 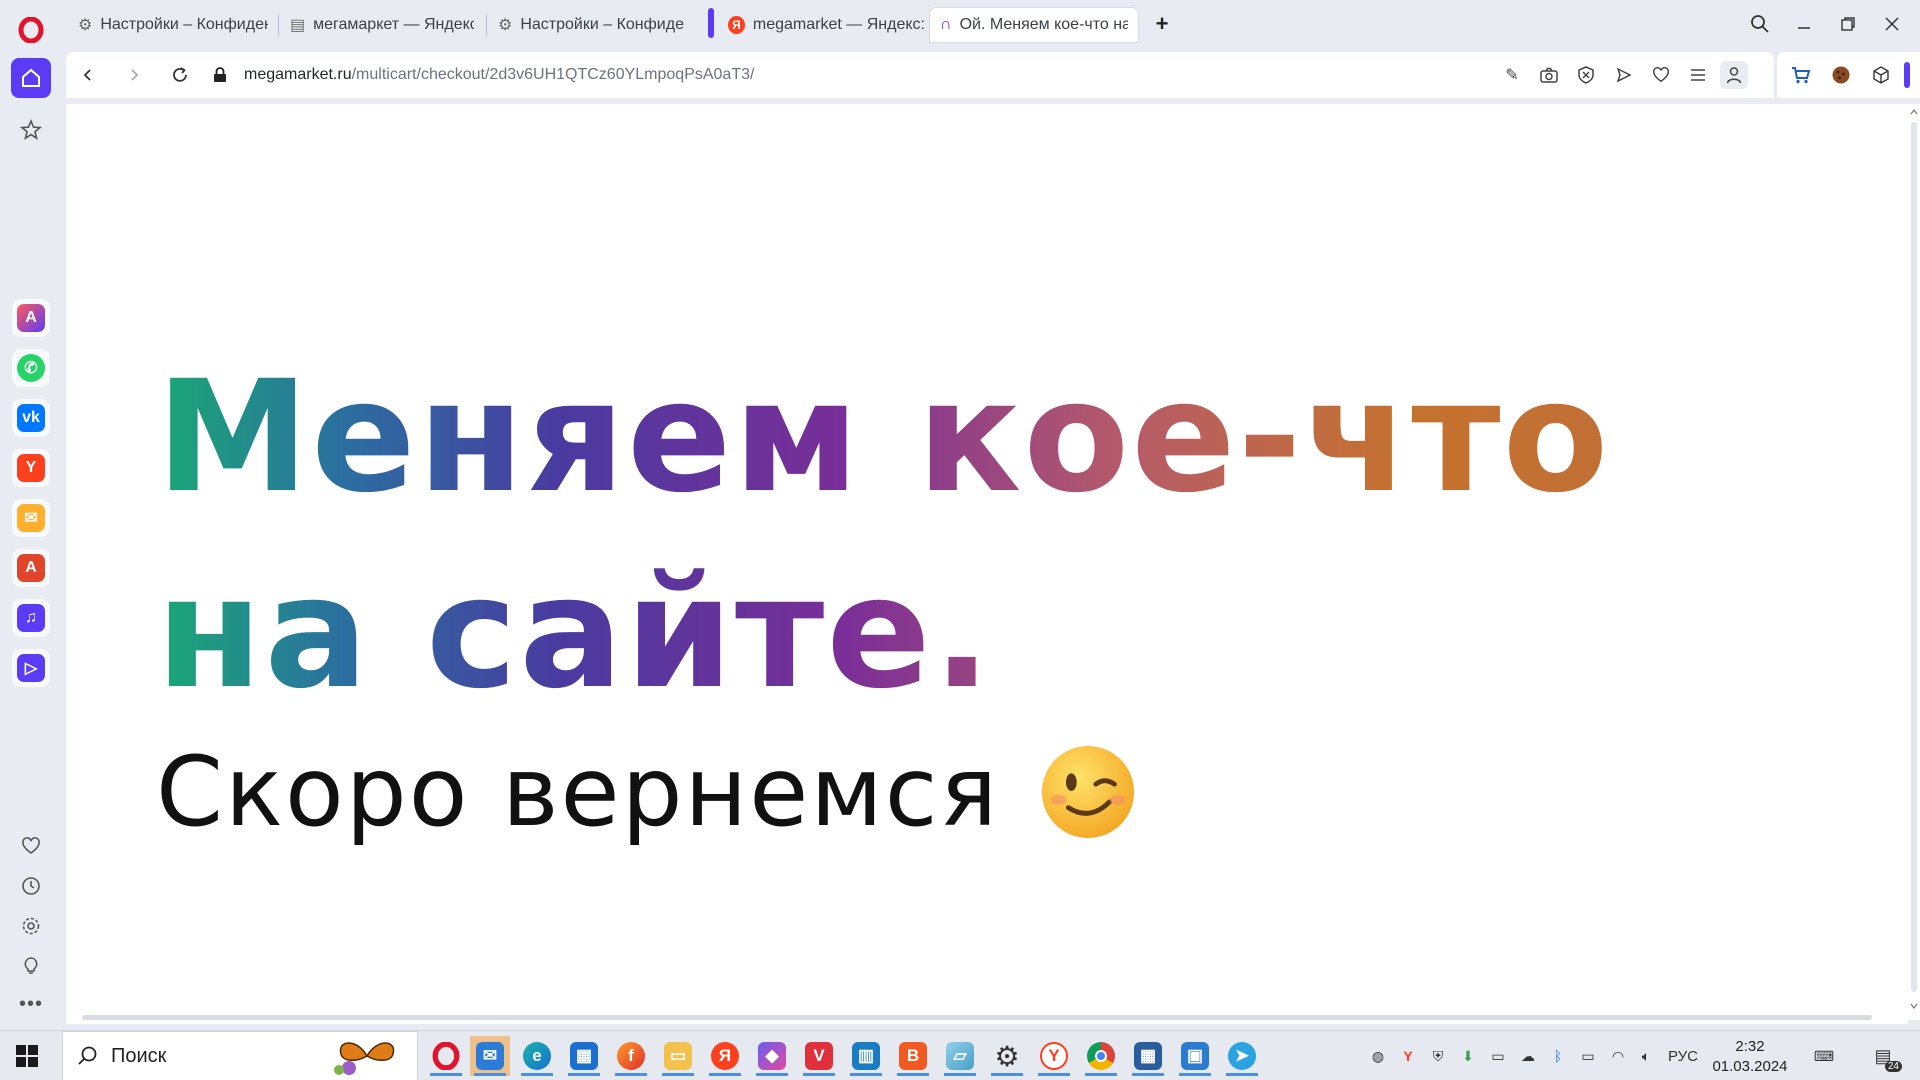 I want to click on tab-separator, so click(x=486, y=25).